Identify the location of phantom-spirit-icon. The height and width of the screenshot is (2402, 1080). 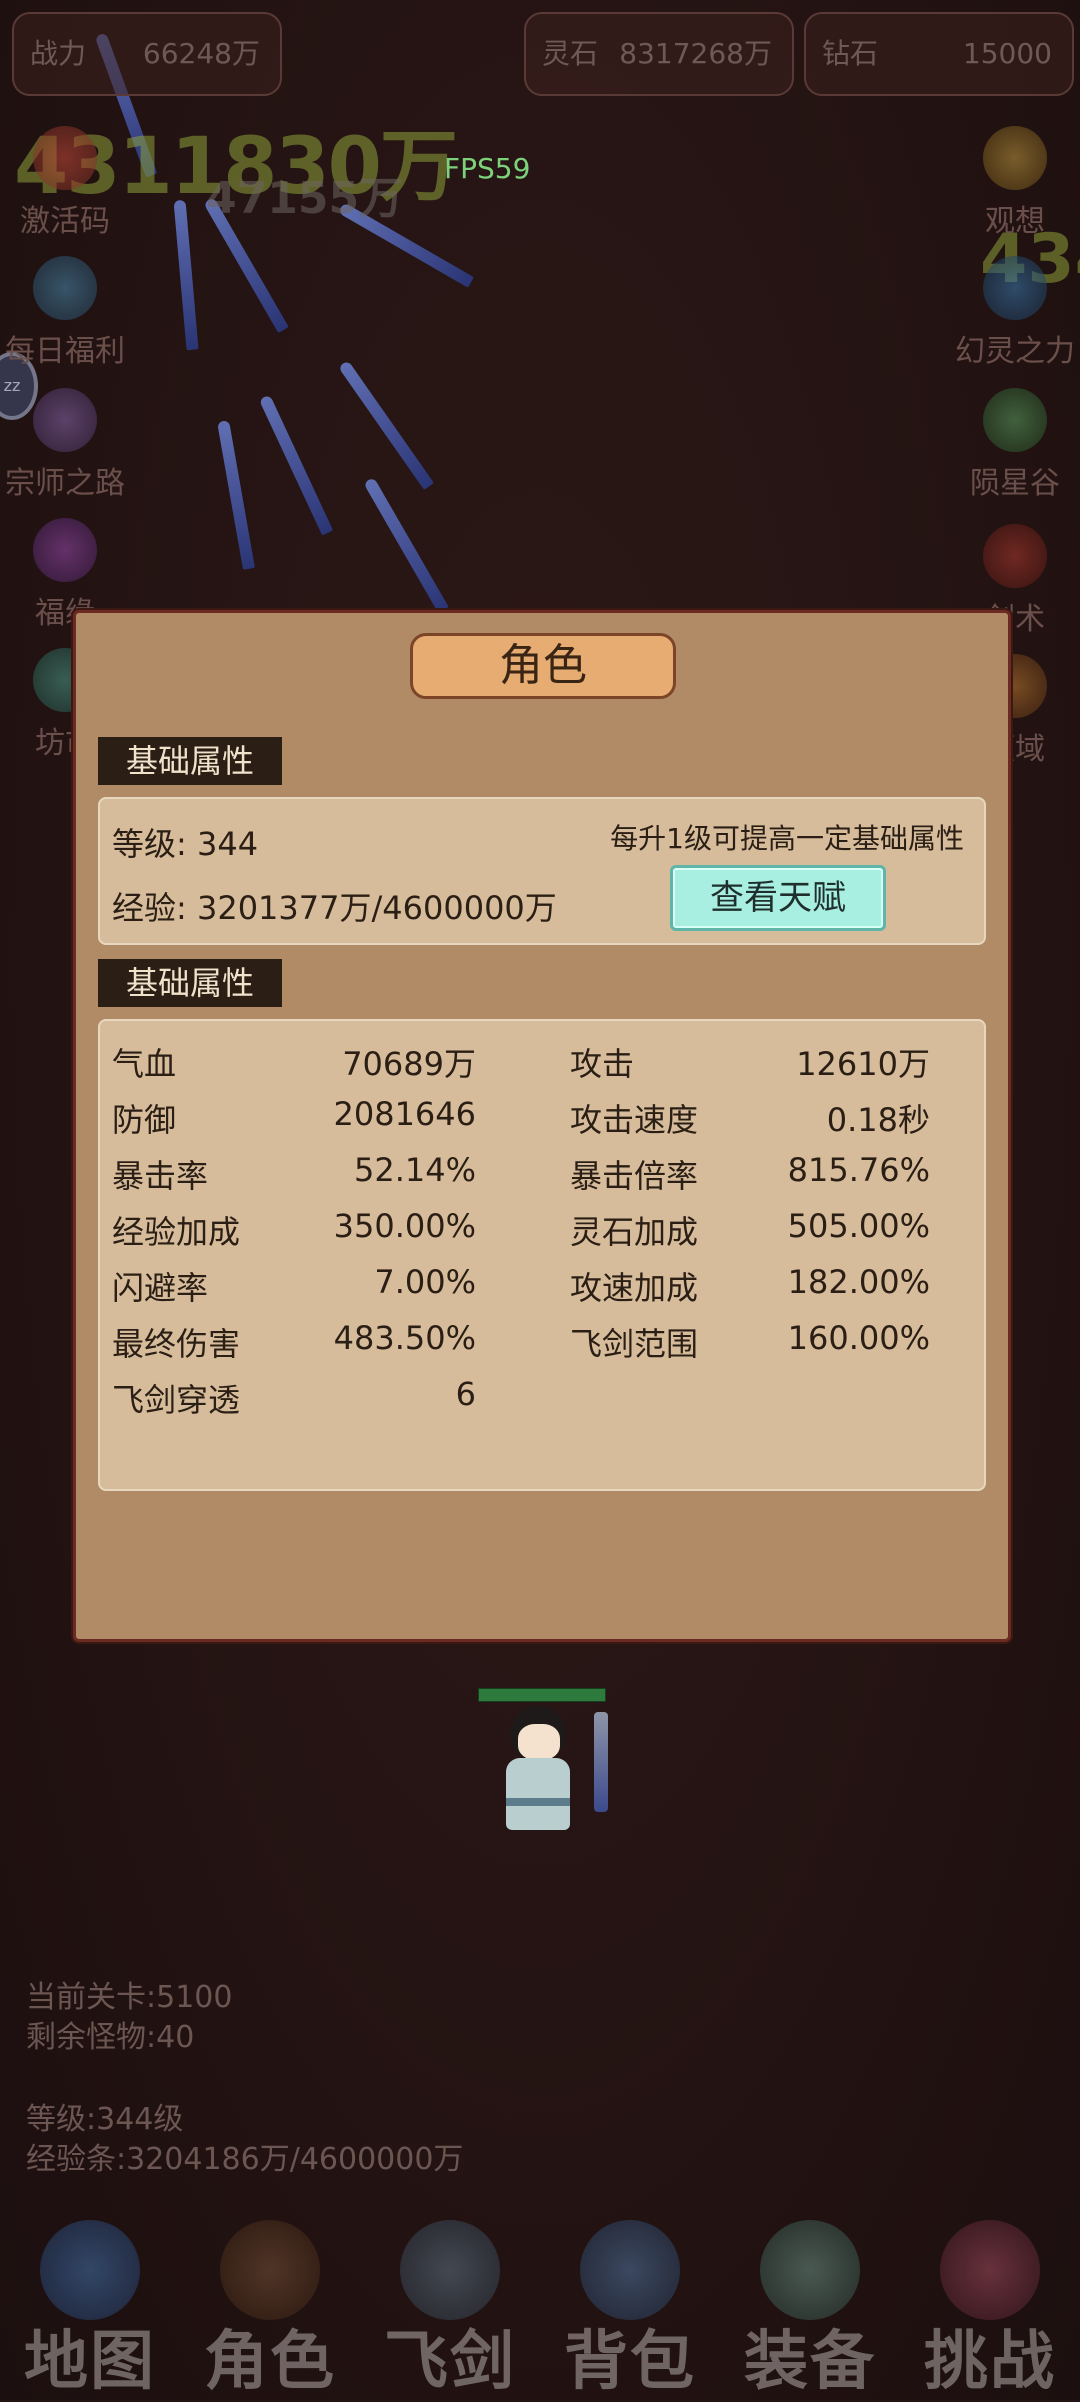
(1015, 288).